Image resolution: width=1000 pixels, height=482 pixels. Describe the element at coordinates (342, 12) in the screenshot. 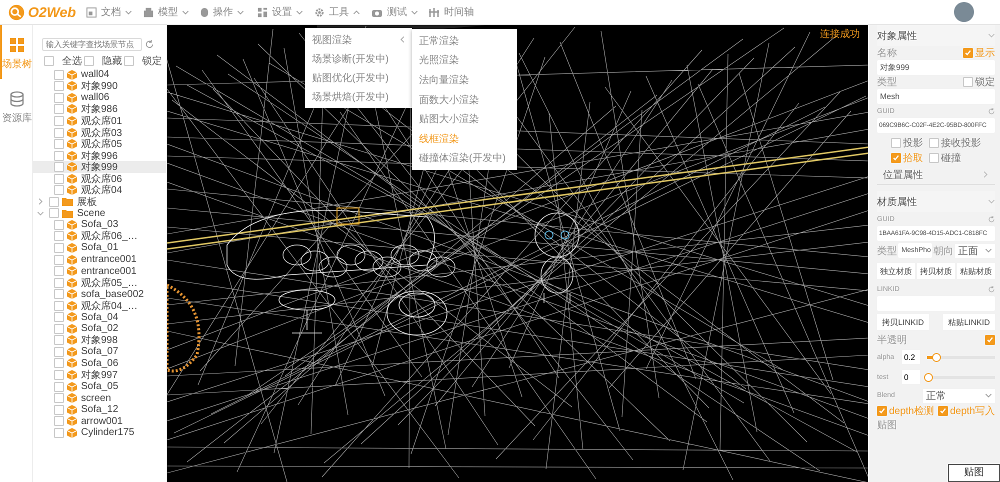

I see `menu-item: 工具` at that location.